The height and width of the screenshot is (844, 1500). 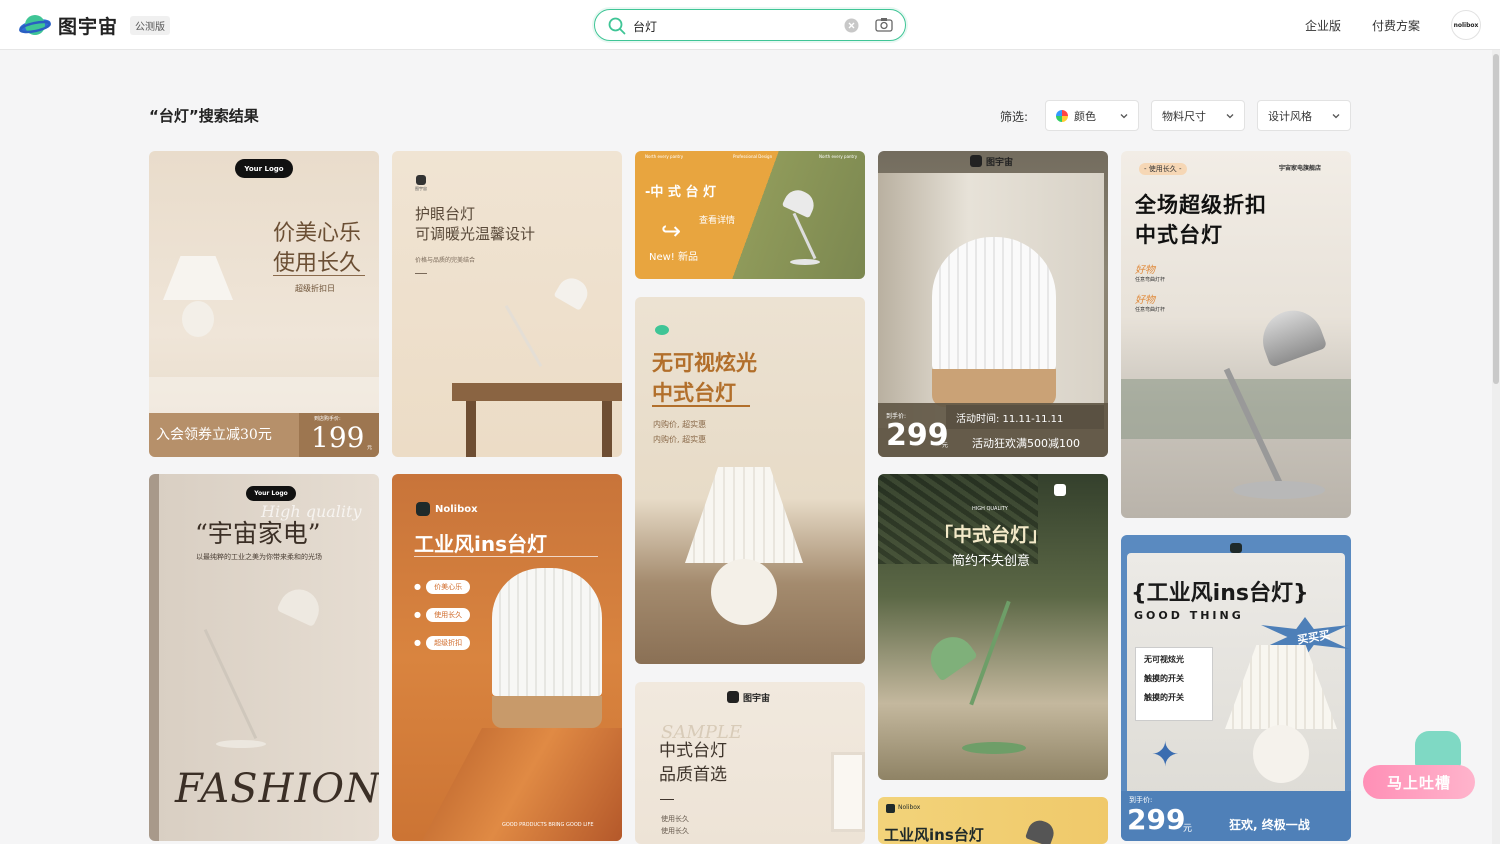 I want to click on card-top-text: Professional Design, so click(x=753, y=156).